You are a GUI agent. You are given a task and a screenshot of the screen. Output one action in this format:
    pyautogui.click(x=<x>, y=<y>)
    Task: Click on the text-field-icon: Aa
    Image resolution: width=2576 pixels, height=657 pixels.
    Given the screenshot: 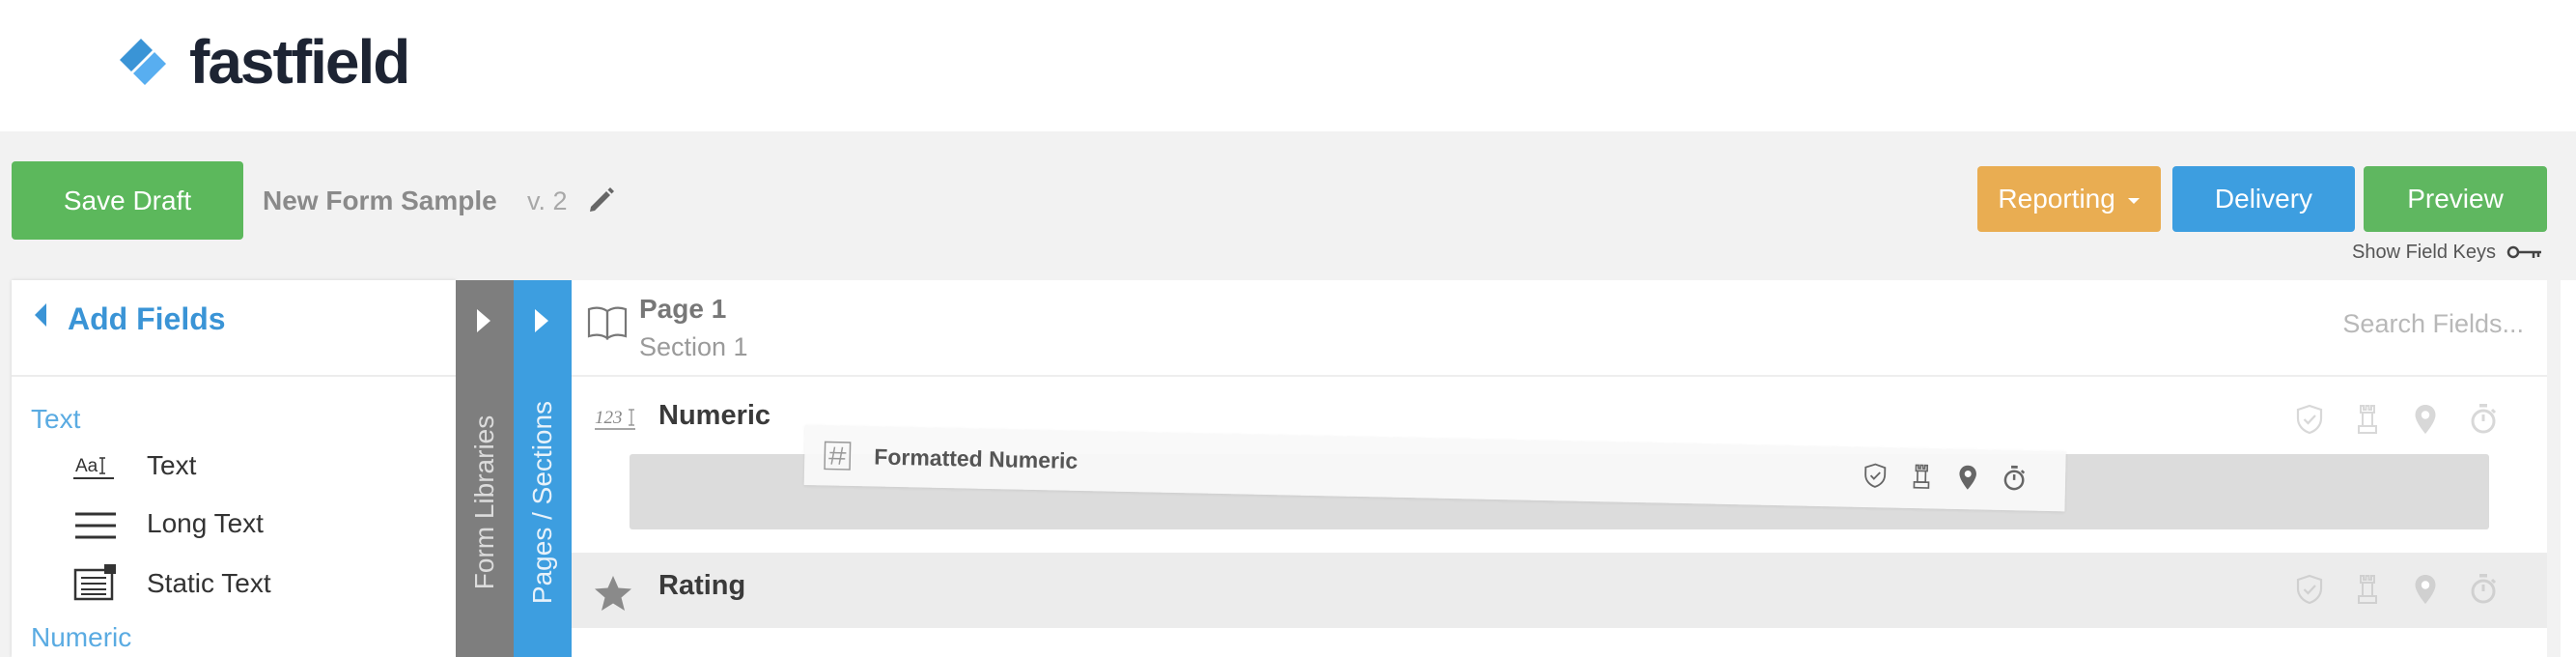 What is the action you would take?
    pyautogui.click(x=94, y=467)
    